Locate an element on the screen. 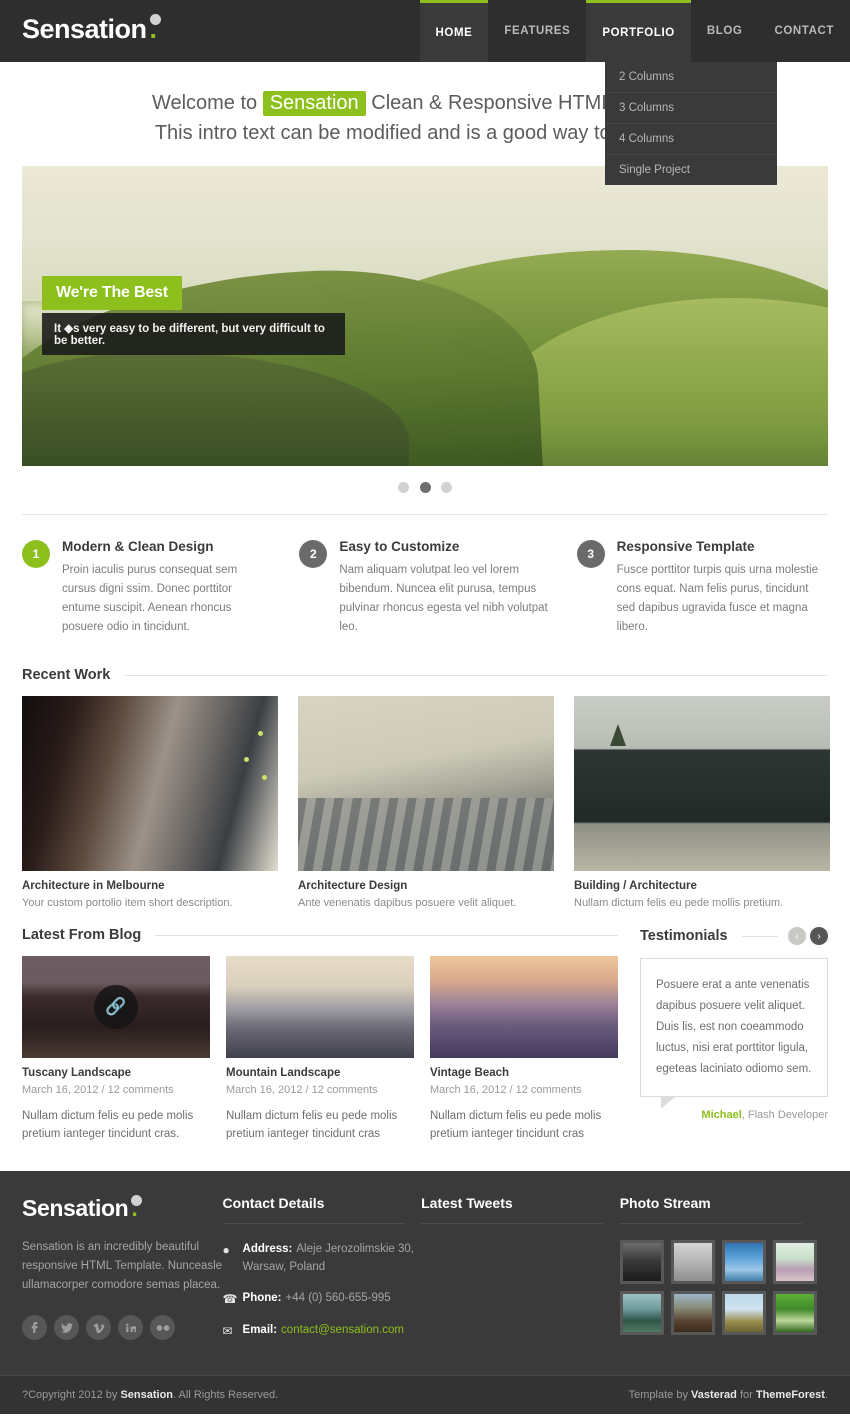 This screenshot has width=850, height=1419. footer-logo-text: Sensation is located at coordinates (75, 1208).